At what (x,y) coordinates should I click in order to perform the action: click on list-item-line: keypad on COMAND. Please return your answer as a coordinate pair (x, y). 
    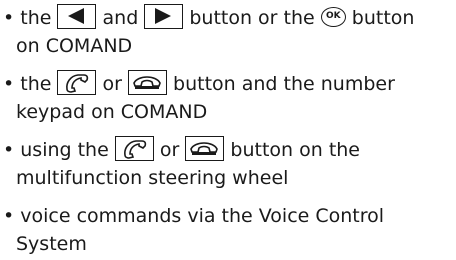
    Looking at the image, I should click on (111, 112).